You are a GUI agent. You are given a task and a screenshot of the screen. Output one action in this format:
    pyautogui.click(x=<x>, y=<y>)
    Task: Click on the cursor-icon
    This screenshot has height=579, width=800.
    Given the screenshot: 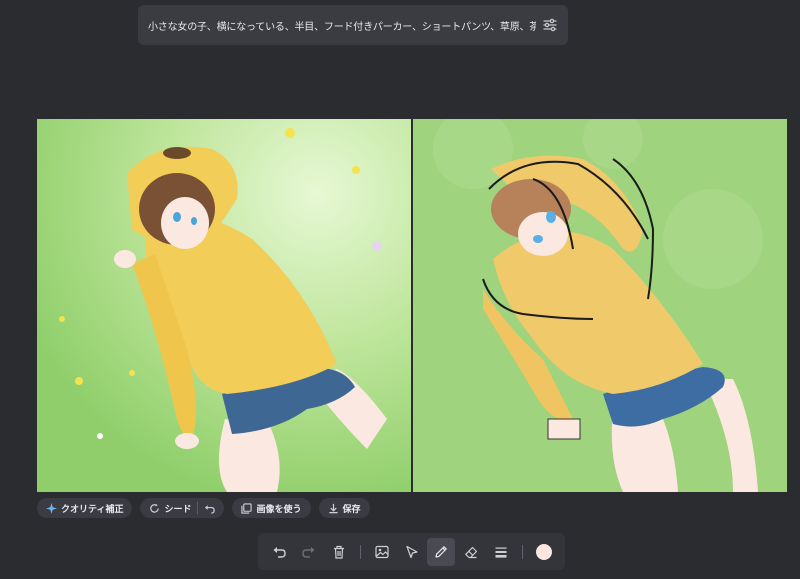 What is the action you would take?
    pyautogui.click(x=411, y=551)
    